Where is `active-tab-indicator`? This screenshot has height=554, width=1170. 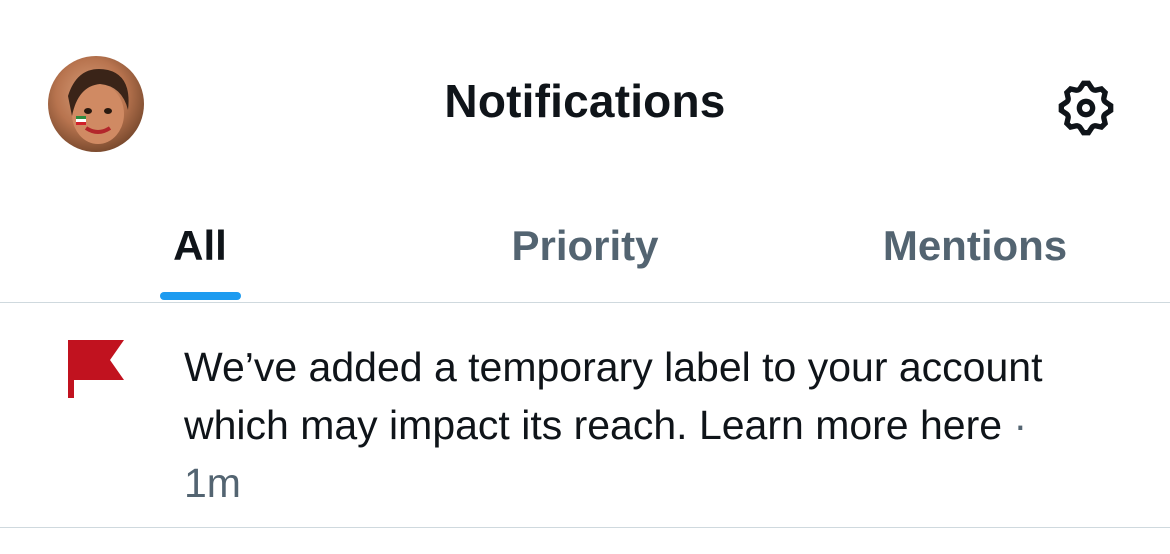
active-tab-indicator is located at coordinates (200, 296).